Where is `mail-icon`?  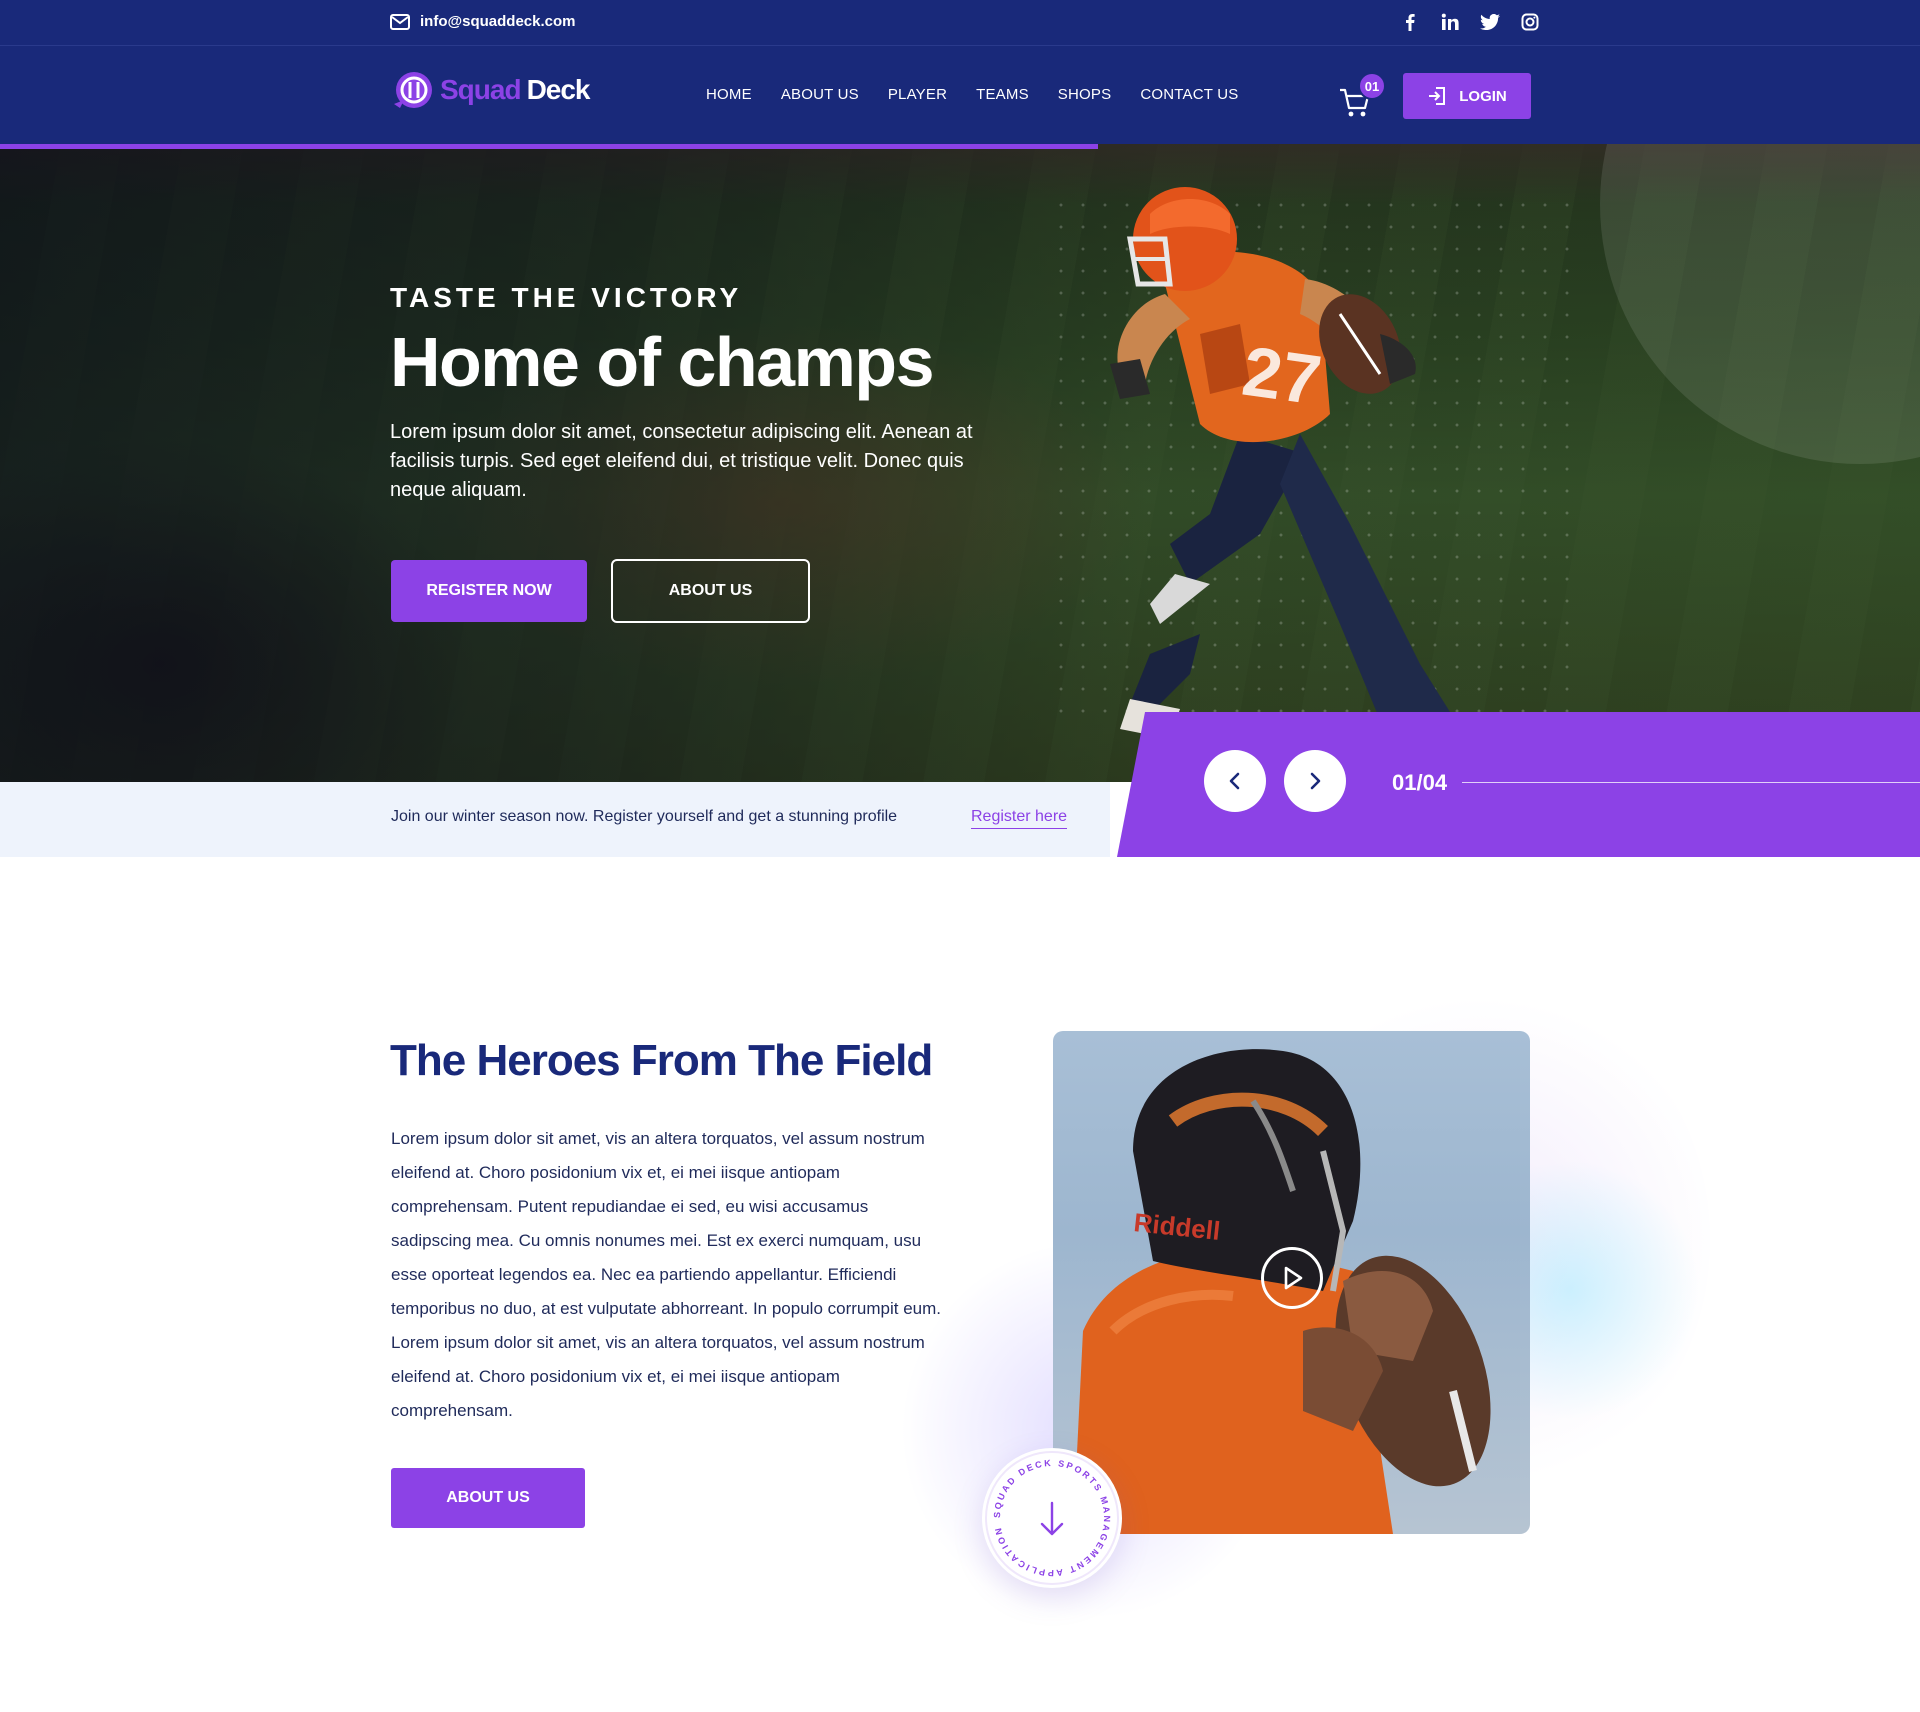 mail-icon is located at coordinates (400, 21).